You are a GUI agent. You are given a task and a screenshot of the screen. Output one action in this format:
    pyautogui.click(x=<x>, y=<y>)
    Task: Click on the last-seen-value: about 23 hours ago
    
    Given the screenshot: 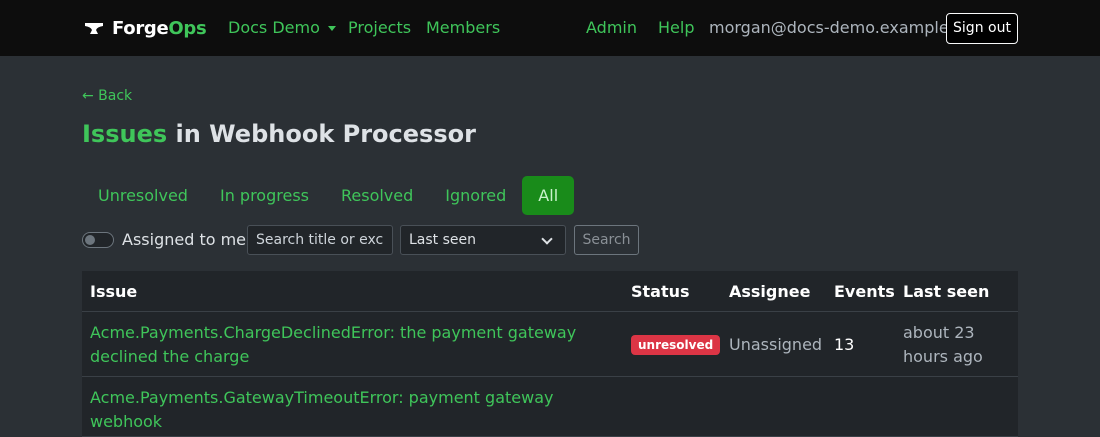 What is the action you would take?
    pyautogui.click(x=943, y=344)
    